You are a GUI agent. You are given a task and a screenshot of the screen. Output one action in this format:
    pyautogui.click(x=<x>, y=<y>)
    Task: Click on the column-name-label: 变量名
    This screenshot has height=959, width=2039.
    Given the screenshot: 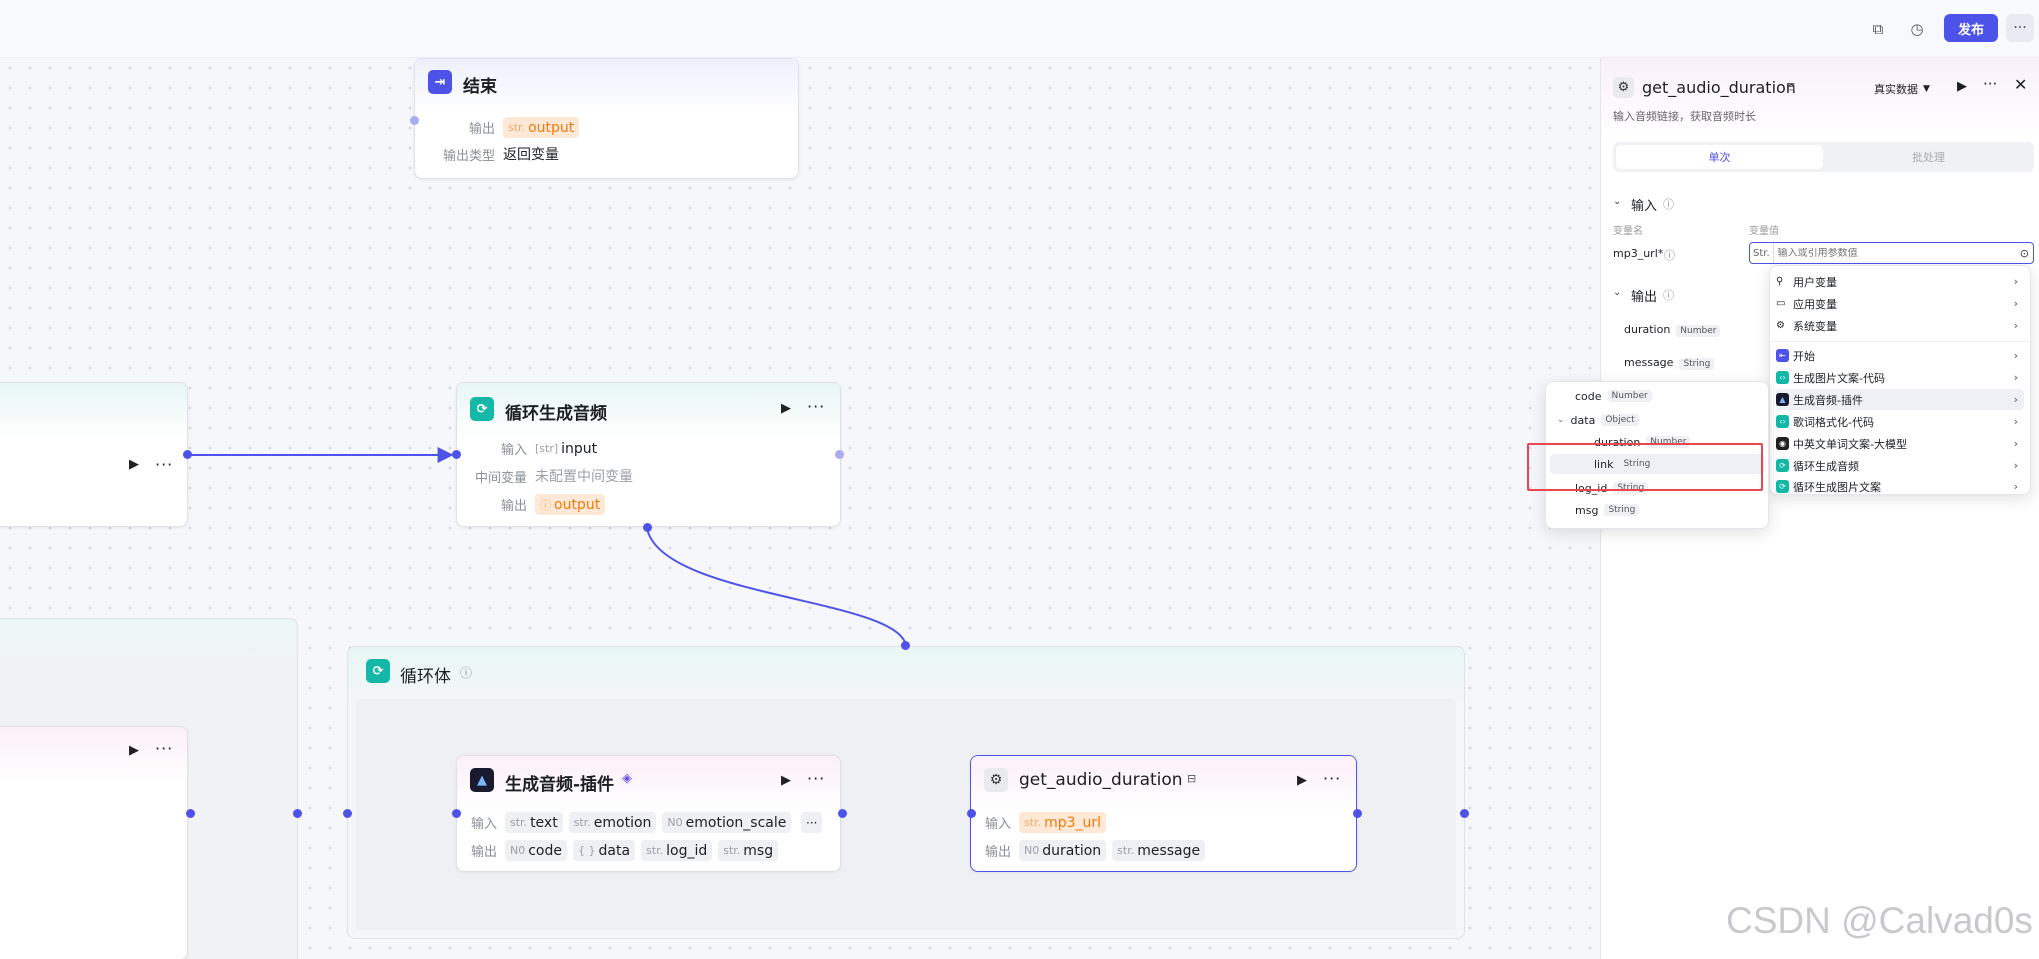 What is the action you would take?
    pyautogui.click(x=1628, y=231)
    